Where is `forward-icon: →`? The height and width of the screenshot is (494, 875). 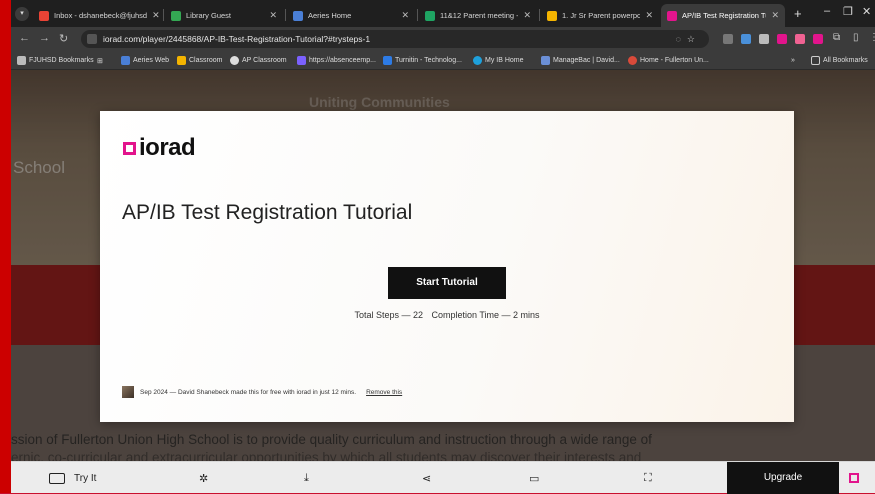 forward-icon: → is located at coordinates (44, 38).